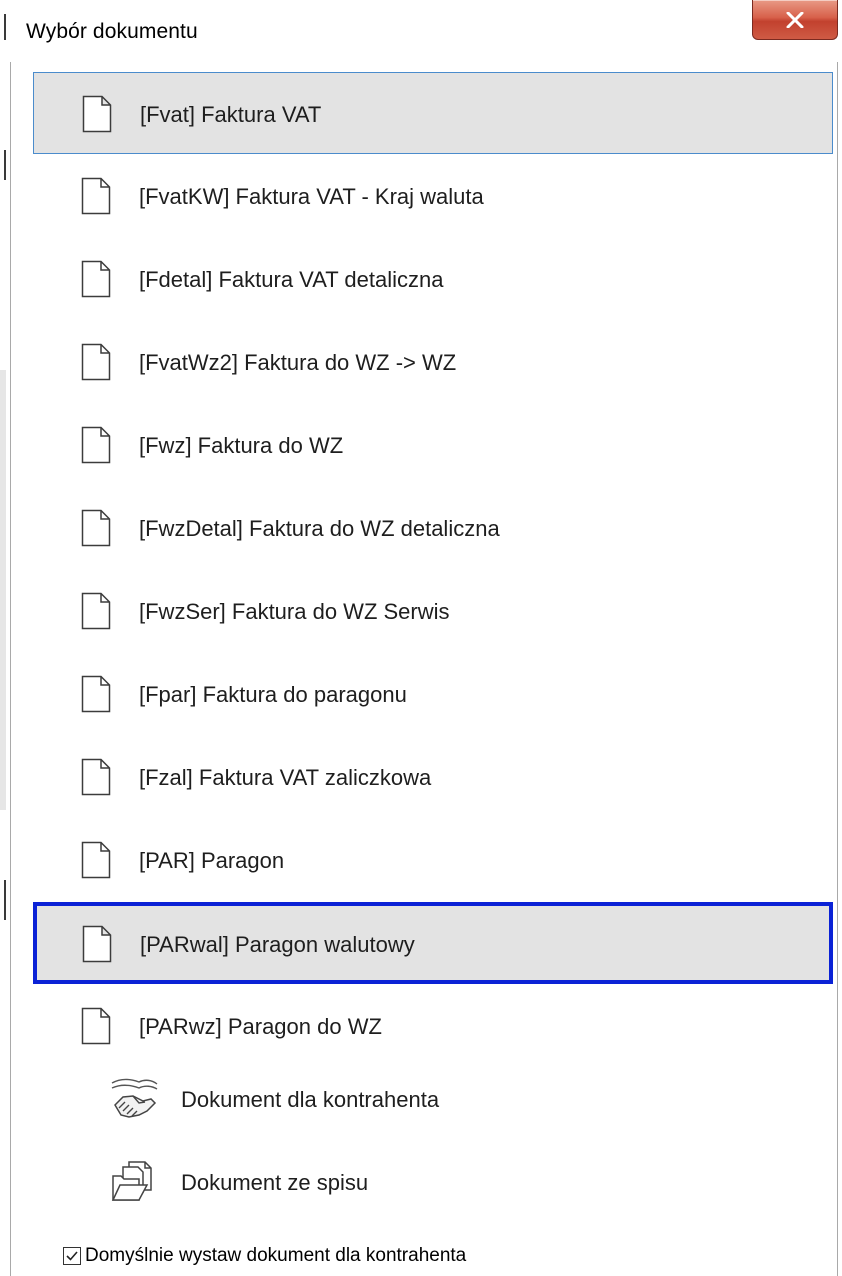  Describe the element at coordinates (134, 1098) in the screenshot. I see `handshake-icon` at that location.